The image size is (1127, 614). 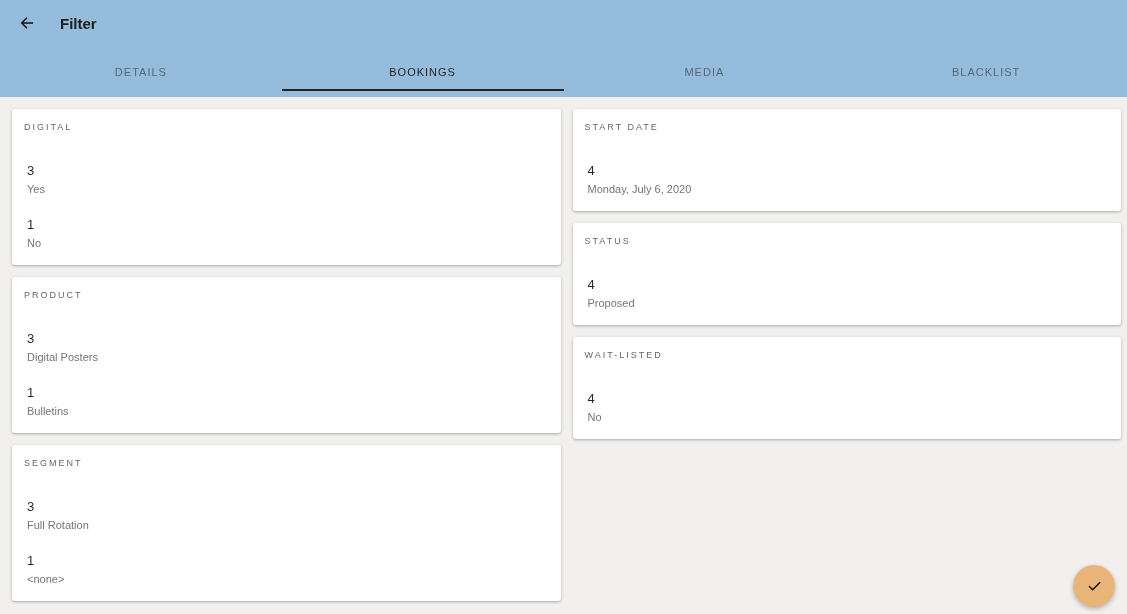 What do you see at coordinates (422, 68) in the screenshot?
I see `tab: BOOKINGS` at bounding box center [422, 68].